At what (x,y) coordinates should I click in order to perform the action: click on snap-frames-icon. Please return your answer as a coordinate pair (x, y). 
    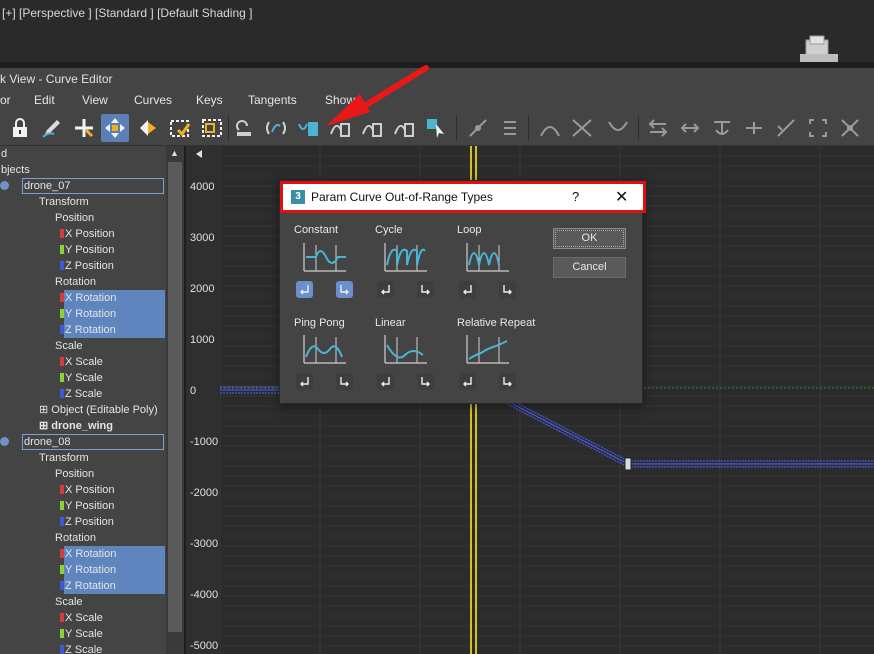
    Looking at the image, I should click on (510, 128).